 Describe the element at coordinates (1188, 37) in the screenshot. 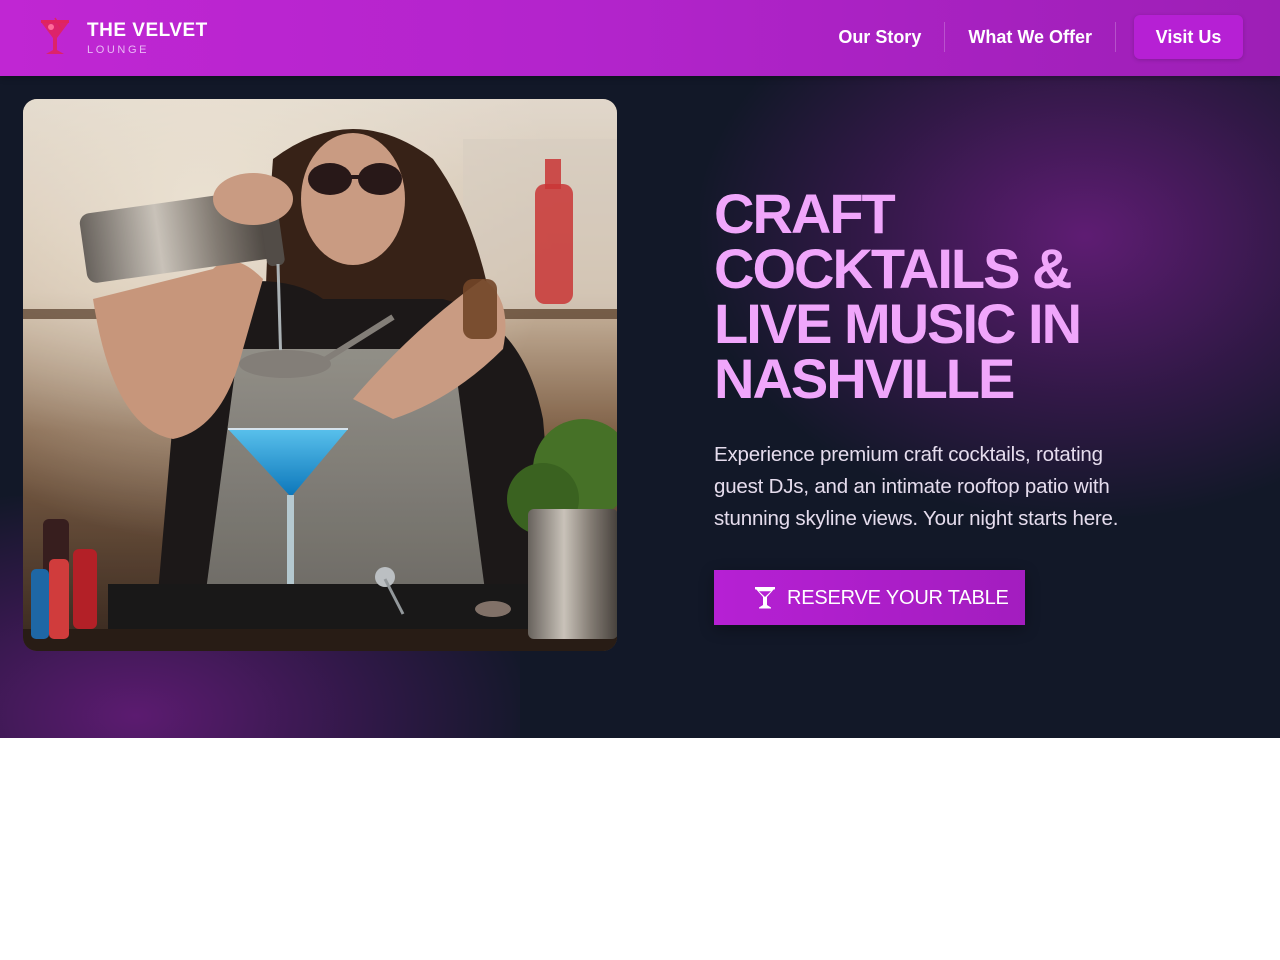

I see `visit-us-button: Visit Us` at that location.